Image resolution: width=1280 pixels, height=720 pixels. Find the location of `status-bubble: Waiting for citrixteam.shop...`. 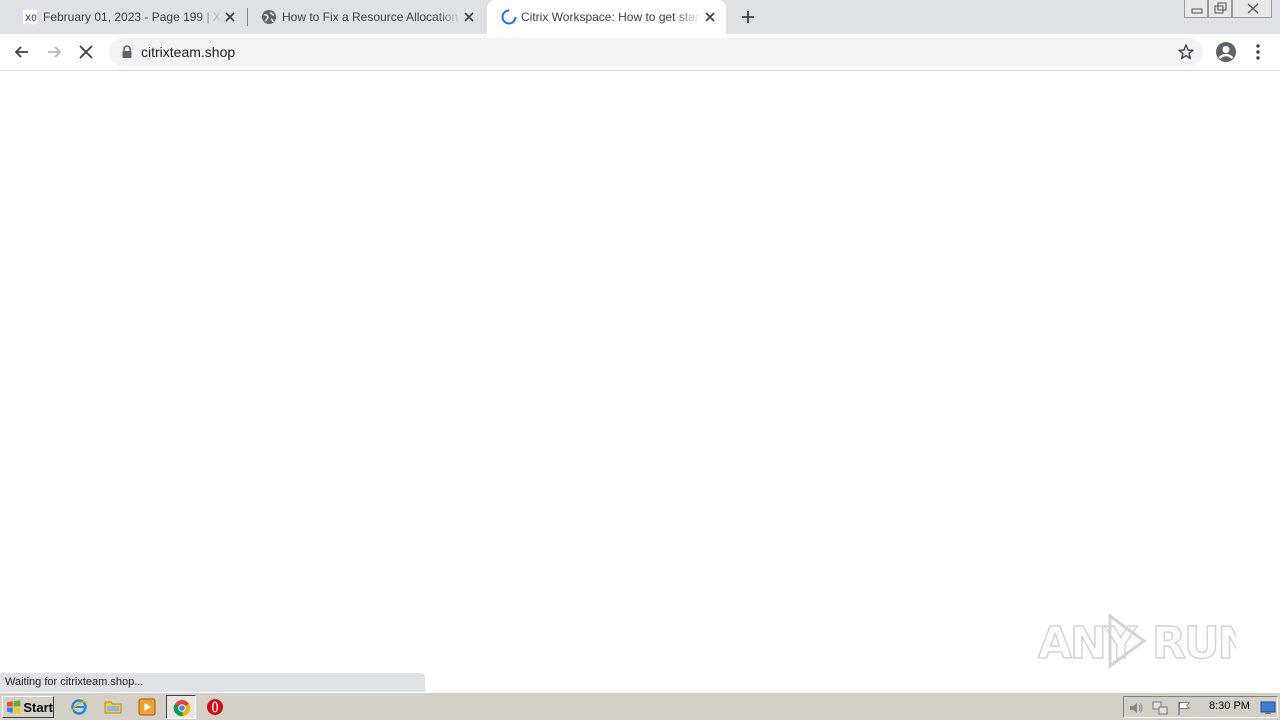

status-bubble: Waiting for citrixteam.shop... is located at coordinates (212, 682).